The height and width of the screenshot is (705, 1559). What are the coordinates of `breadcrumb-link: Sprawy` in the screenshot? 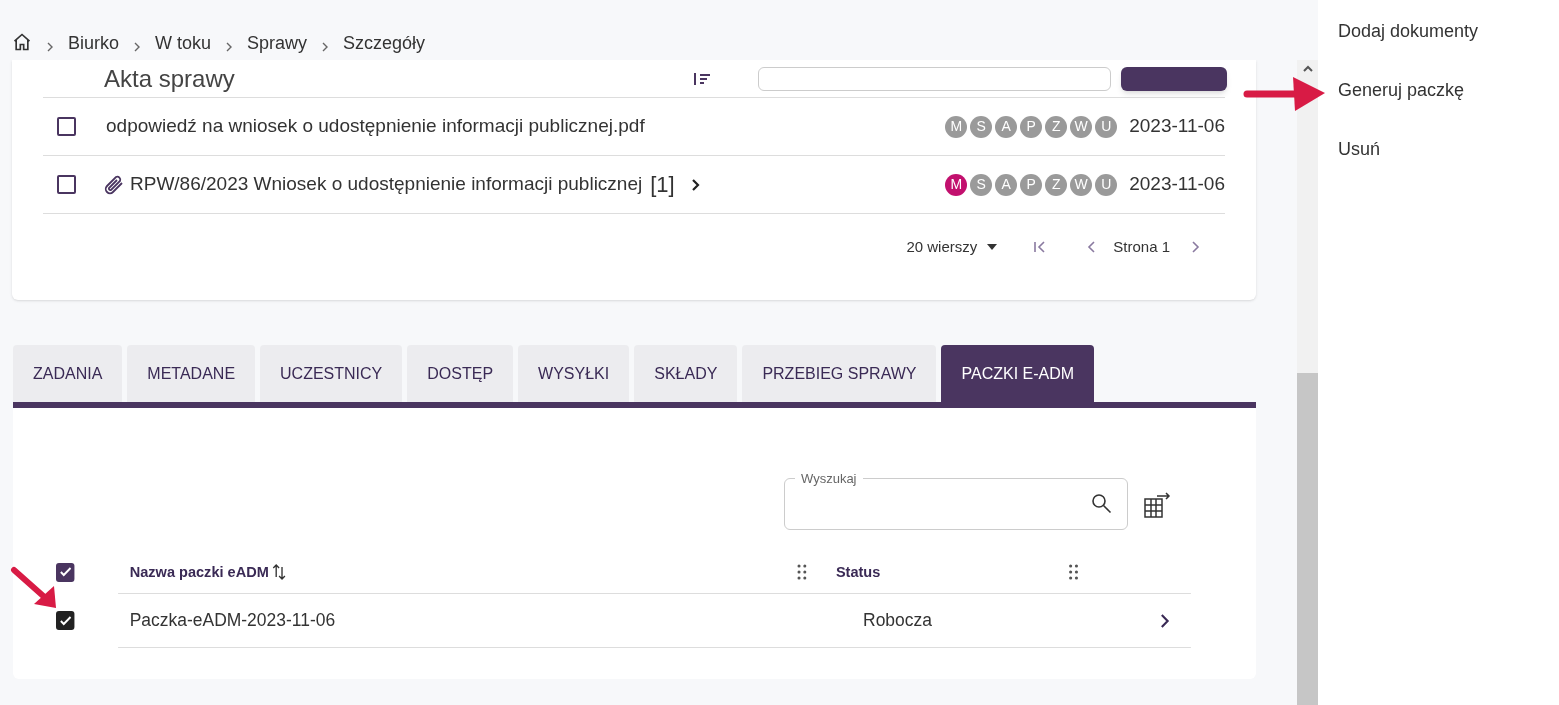 It's located at (277, 43).